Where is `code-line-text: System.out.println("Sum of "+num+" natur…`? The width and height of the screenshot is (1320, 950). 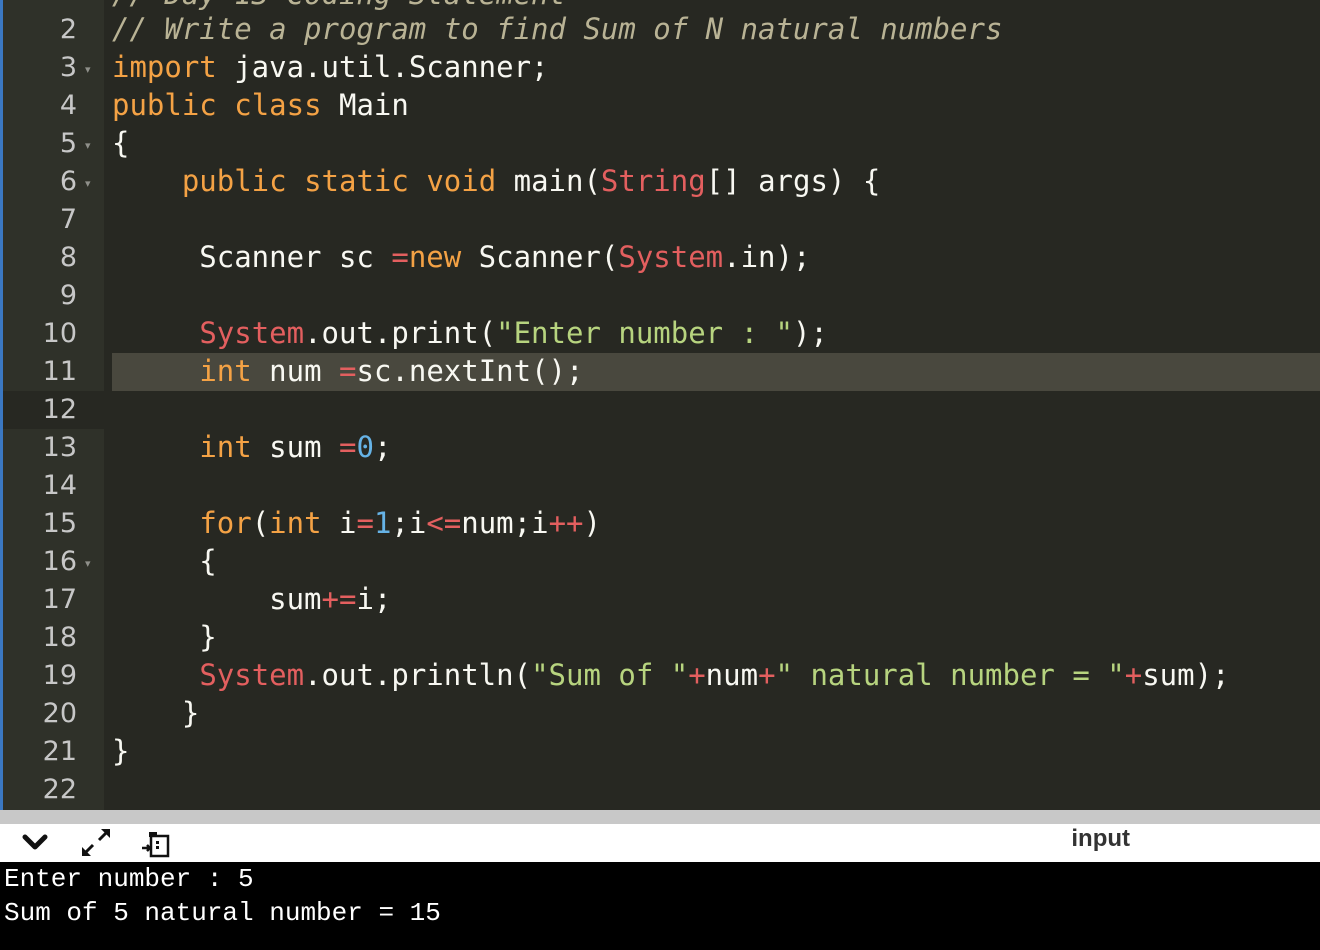 code-line-text: System.out.println("Sum of "+num+" natur… is located at coordinates (671, 675).